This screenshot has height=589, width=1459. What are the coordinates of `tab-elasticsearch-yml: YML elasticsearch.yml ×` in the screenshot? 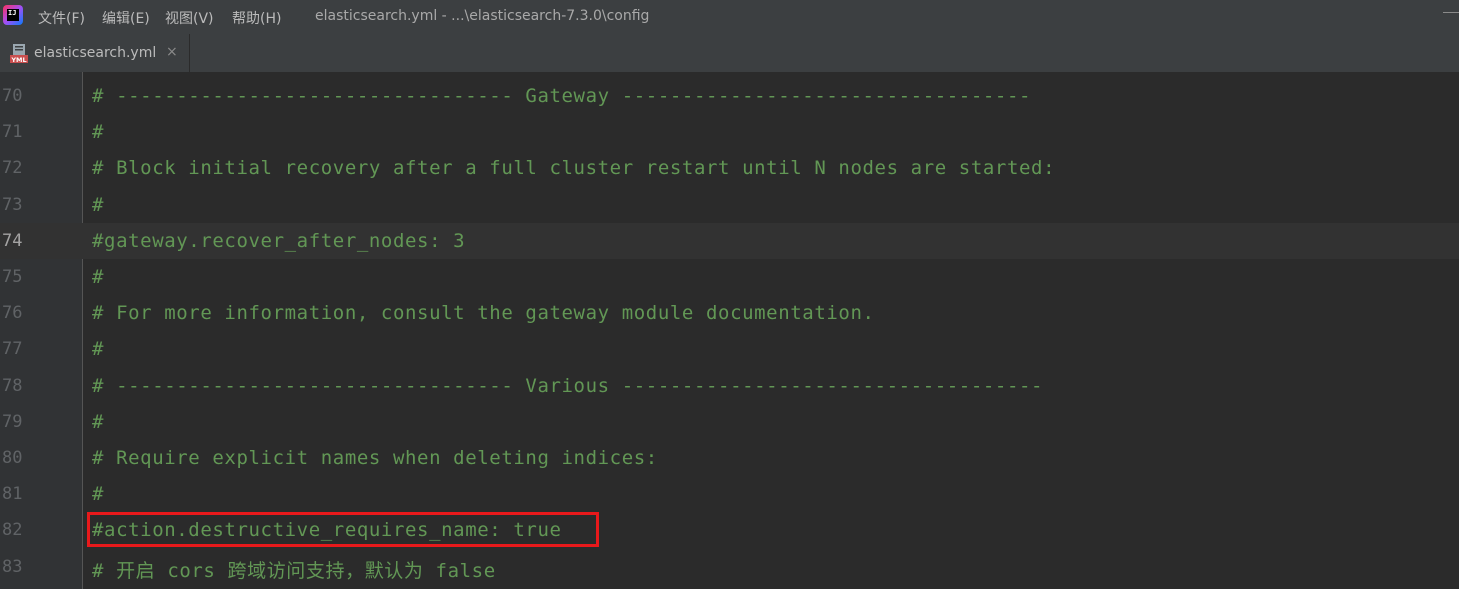 It's located at (95, 53).